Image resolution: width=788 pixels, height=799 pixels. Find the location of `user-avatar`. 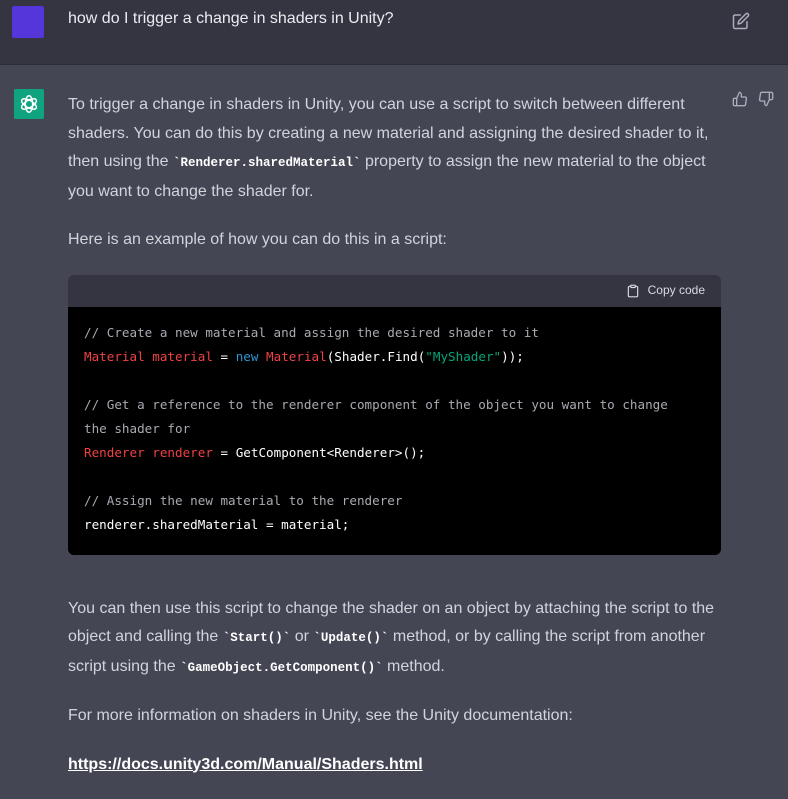

user-avatar is located at coordinates (28, 22).